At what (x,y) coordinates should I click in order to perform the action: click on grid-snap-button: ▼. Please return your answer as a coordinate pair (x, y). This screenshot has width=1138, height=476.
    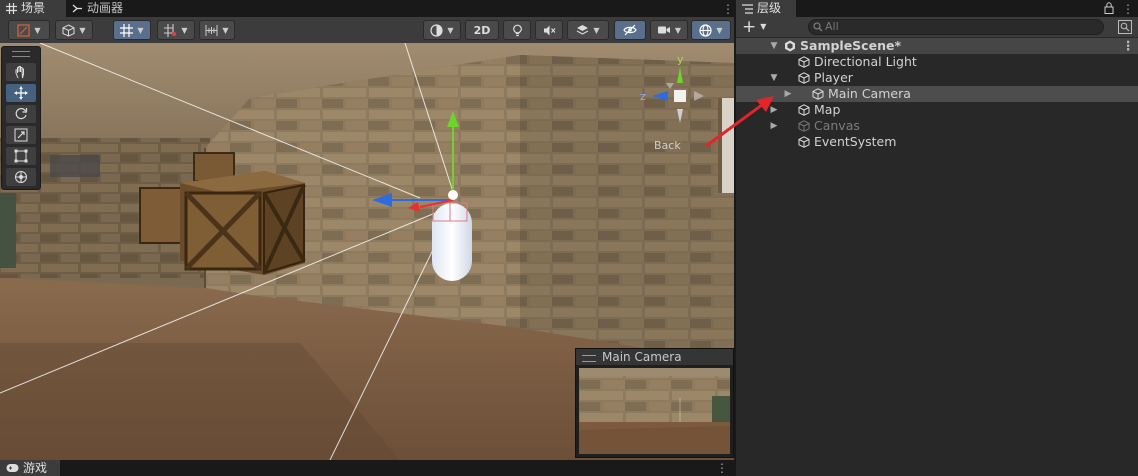
    Looking at the image, I should click on (132, 30).